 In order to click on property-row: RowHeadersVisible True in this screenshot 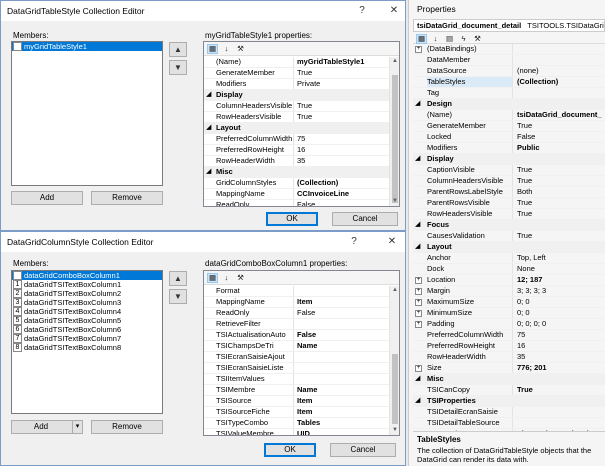, I will do `click(296, 117)`.